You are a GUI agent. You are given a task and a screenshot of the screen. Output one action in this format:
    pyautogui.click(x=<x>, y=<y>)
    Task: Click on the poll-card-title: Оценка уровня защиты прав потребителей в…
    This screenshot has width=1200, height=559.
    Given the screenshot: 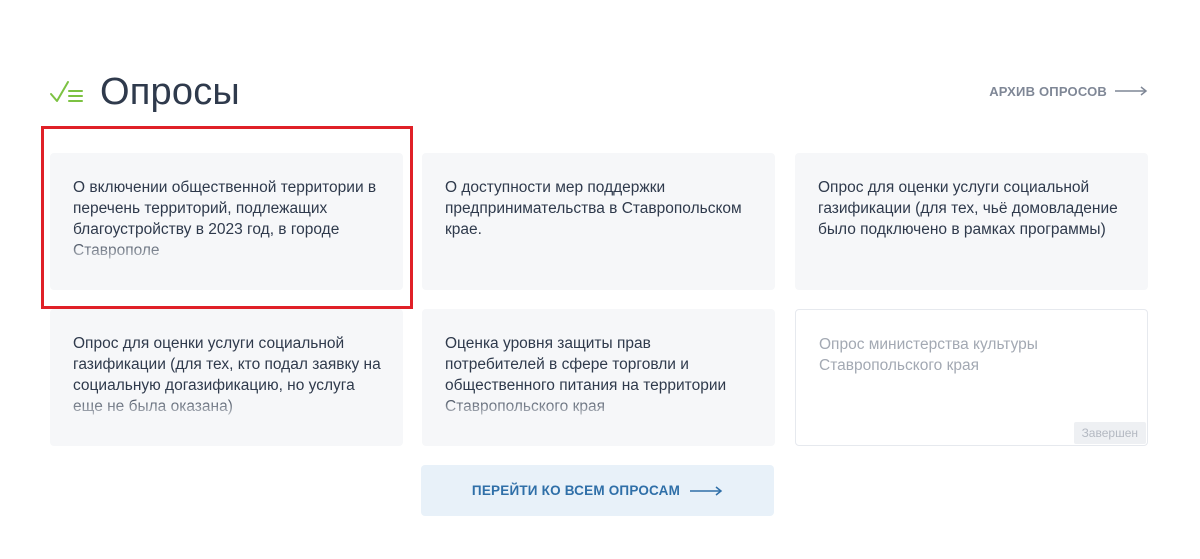 What is the action you would take?
    pyautogui.click(x=586, y=375)
    